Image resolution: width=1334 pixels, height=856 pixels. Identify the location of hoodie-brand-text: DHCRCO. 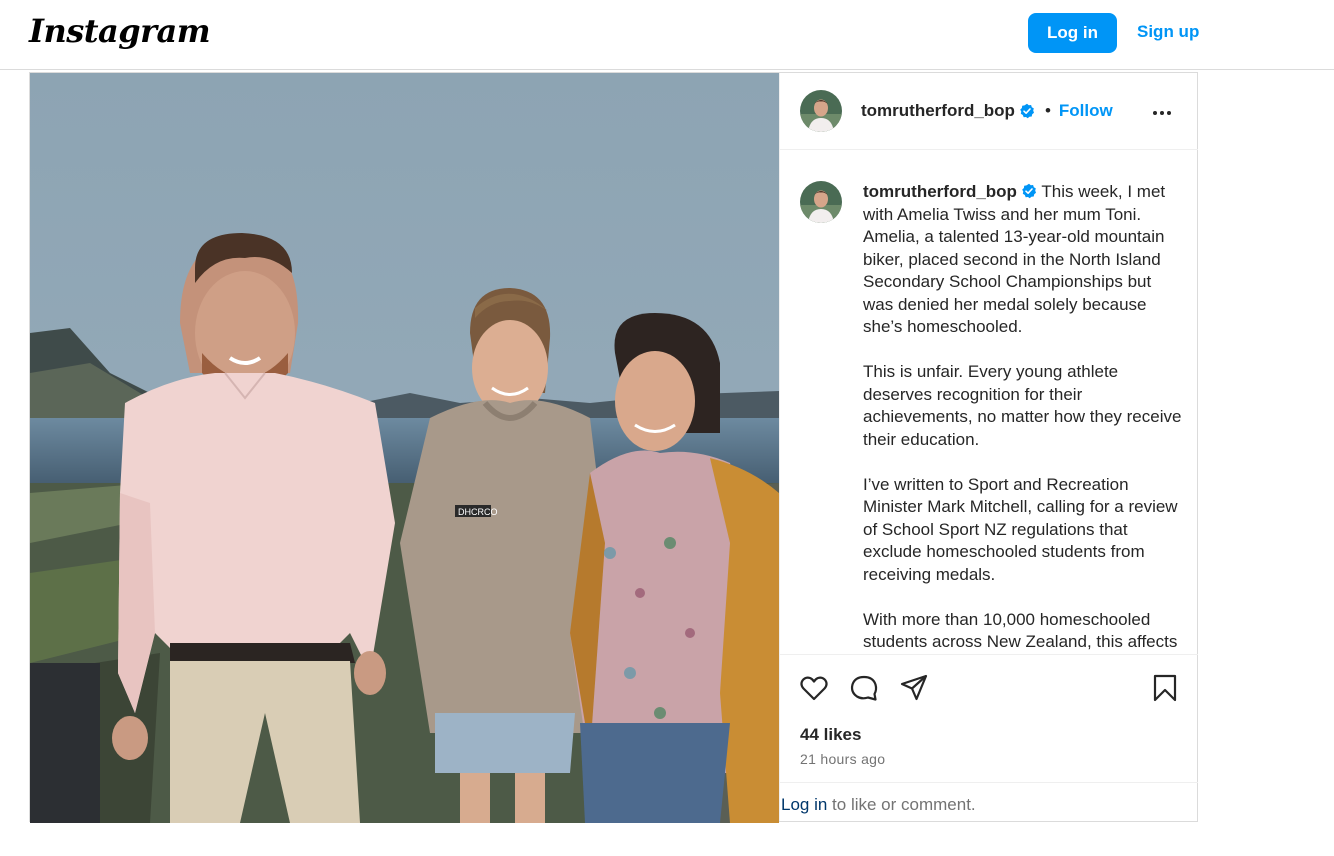
(478, 512).